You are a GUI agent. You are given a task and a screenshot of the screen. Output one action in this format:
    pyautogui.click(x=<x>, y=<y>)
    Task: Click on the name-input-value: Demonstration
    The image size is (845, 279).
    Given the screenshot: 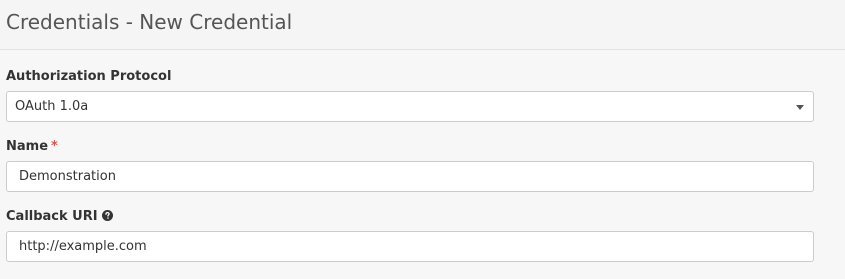 What is the action you would take?
    pyautogui.click(x=67, y=176)
    